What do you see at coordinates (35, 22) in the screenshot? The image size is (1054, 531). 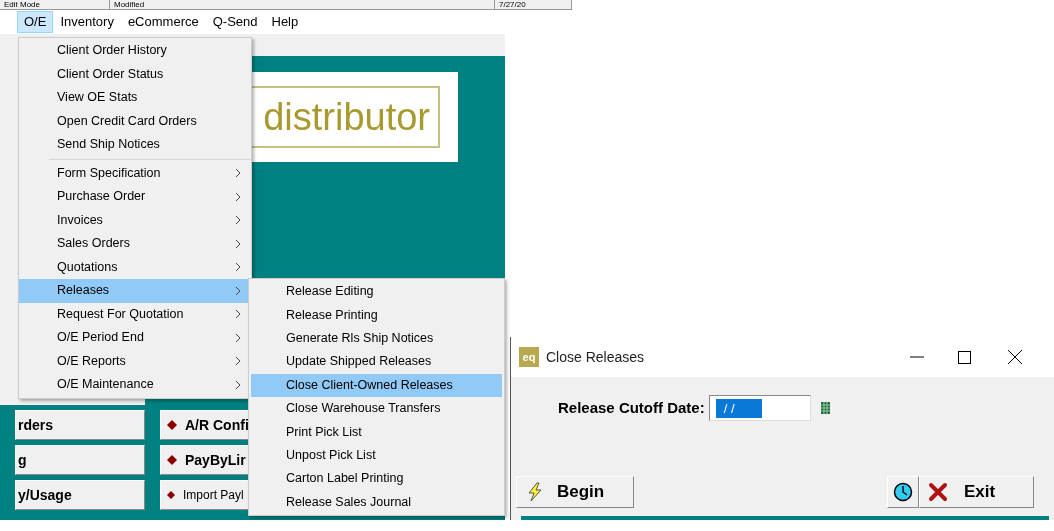 I see `menu-bar-item: O/E` at bounding box center [35, 22].